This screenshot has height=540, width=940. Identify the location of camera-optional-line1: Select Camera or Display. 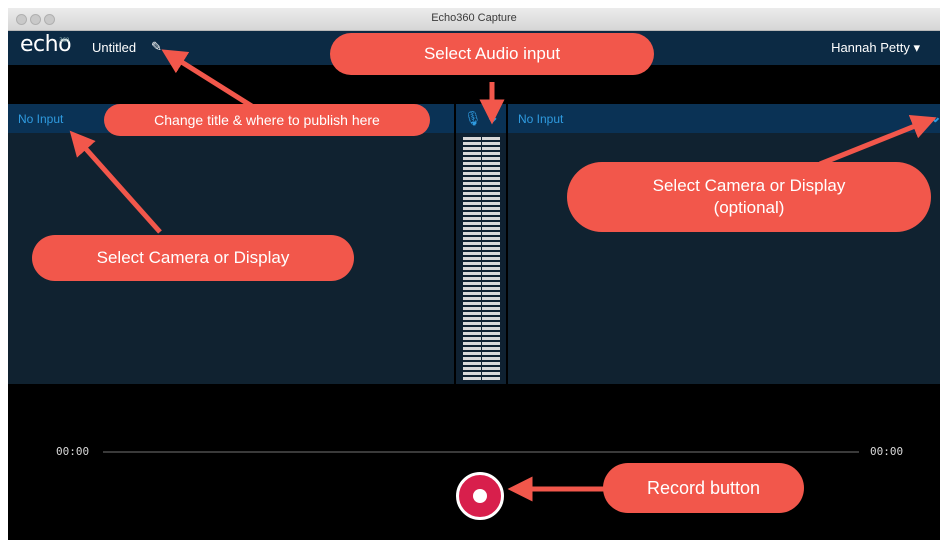
(749, 185).